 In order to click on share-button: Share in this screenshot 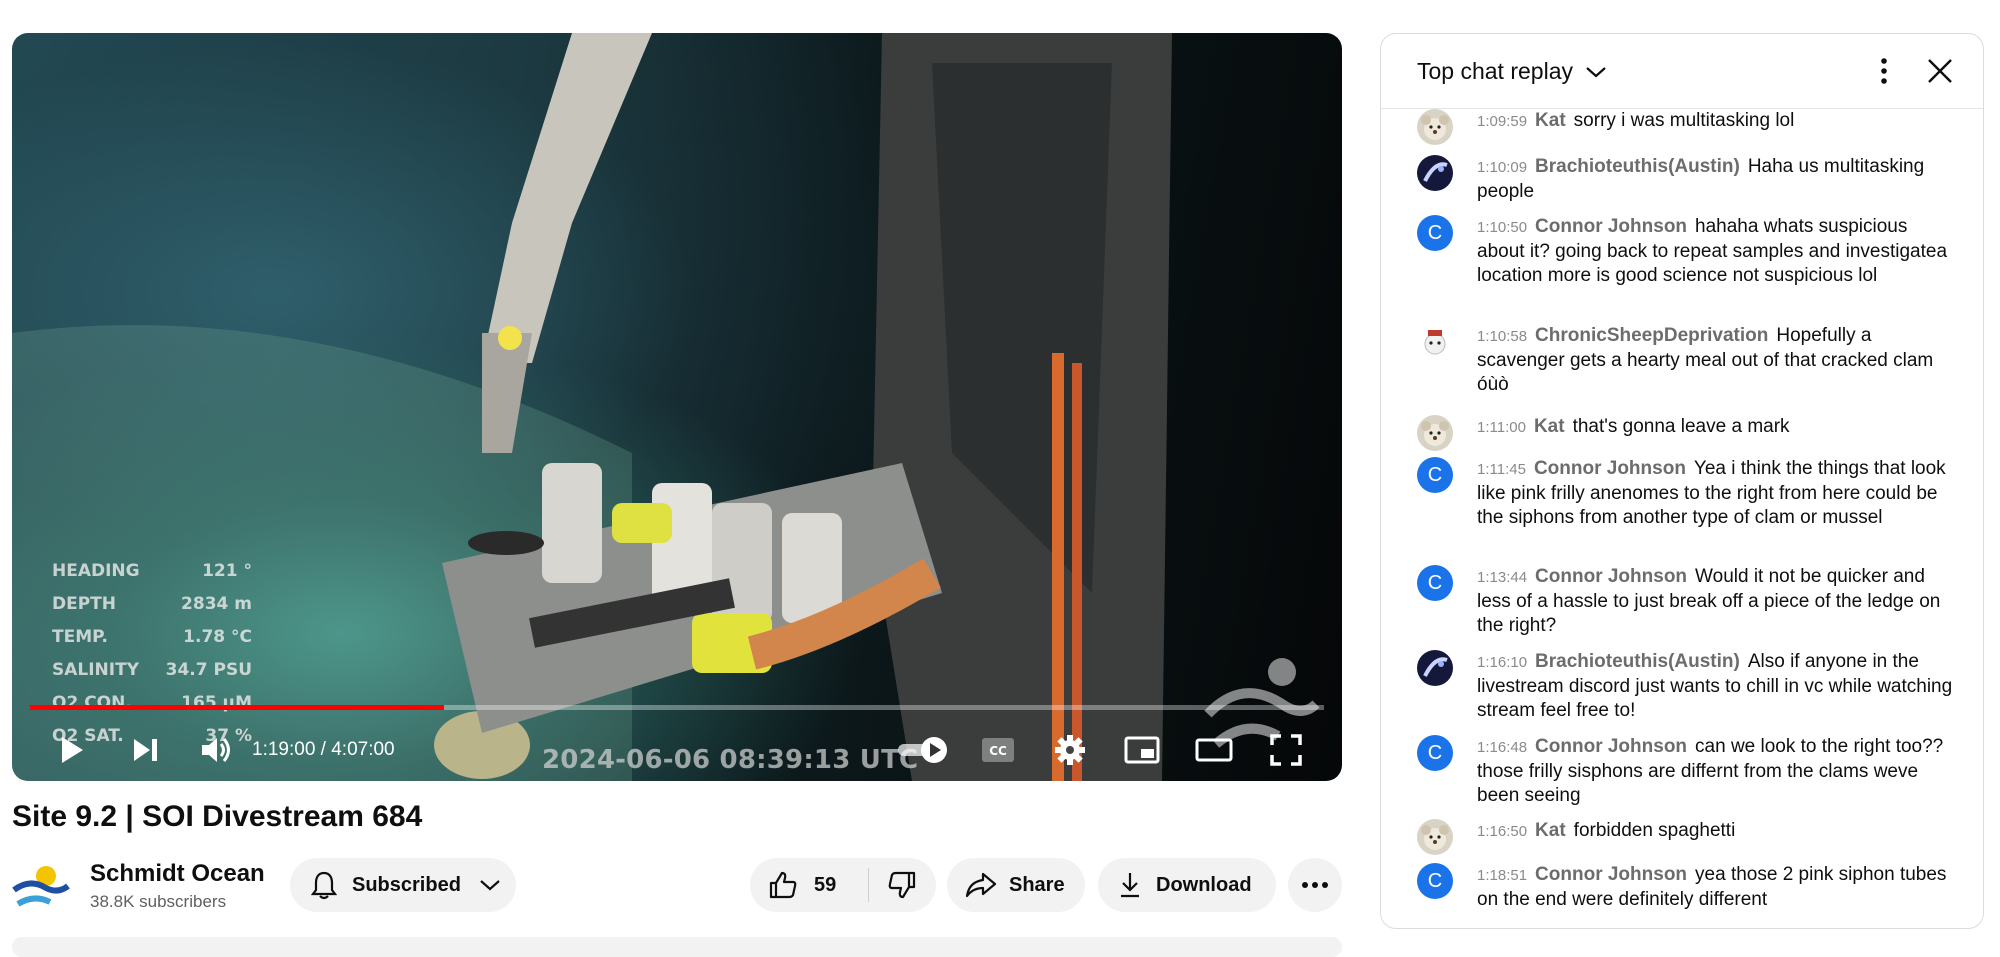, I will do `click(1016, 885)`.